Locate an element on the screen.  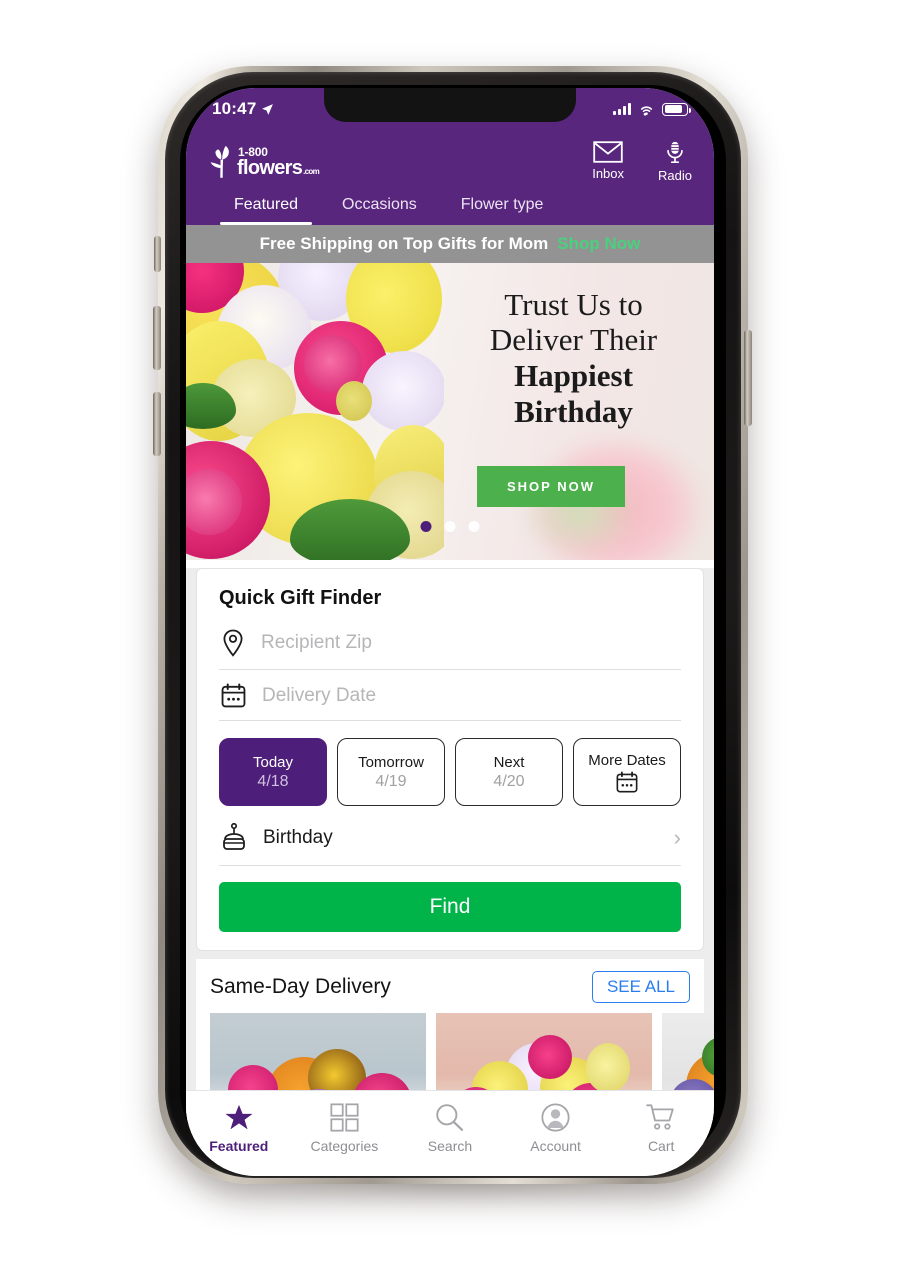
tab-bar-label-account: Account is located at coordinates (555, 1146).